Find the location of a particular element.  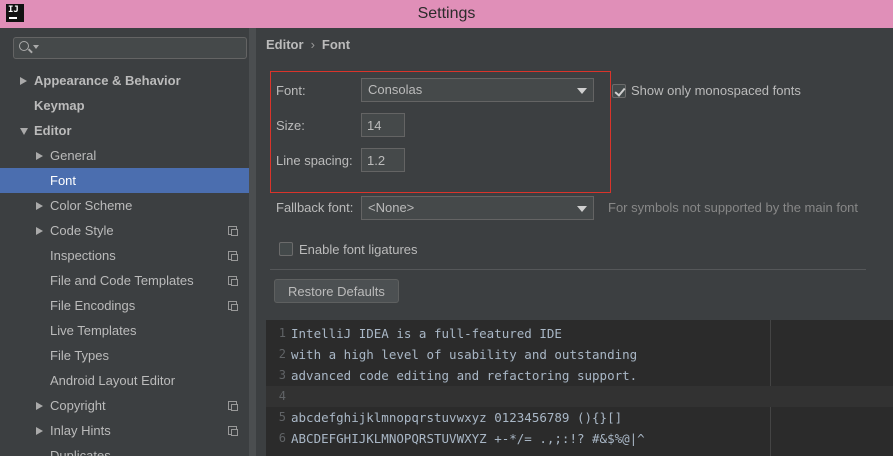

font-ligatures-checkbox is located at coordinates (286, 249).